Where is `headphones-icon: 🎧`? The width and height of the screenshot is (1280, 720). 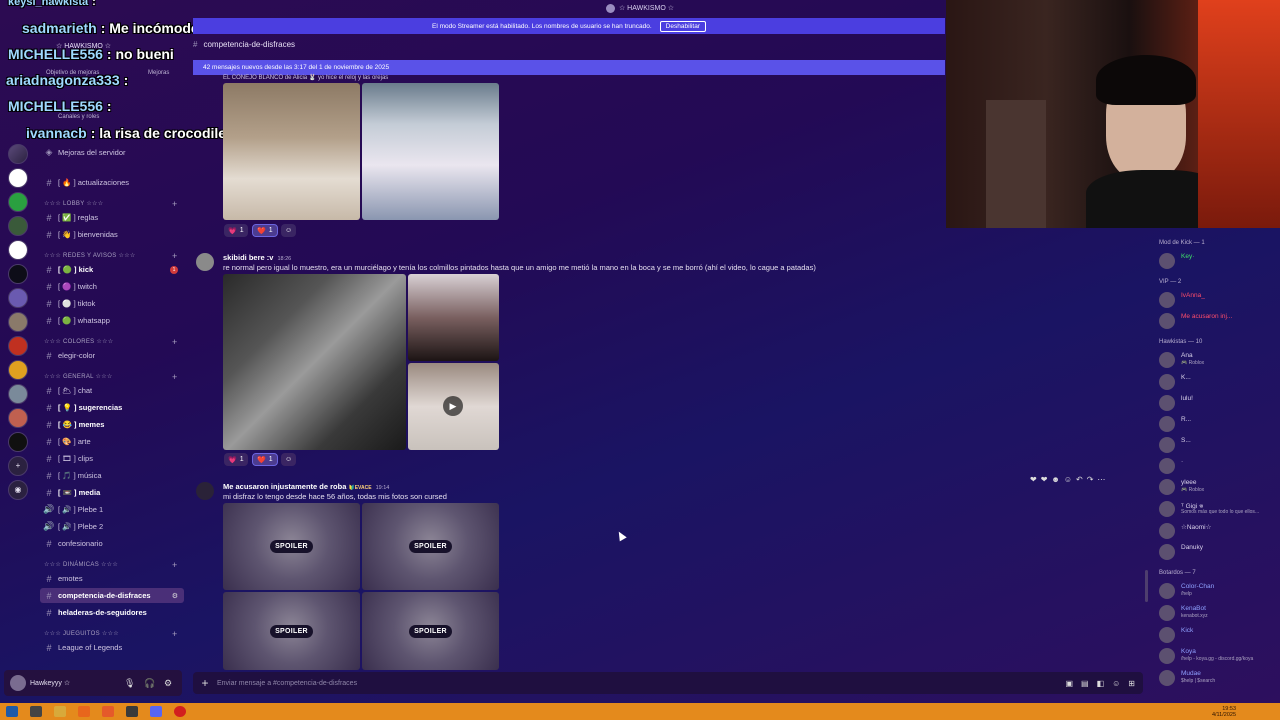 headphones-icon: 🎧 is located at coordinates (149, 683).